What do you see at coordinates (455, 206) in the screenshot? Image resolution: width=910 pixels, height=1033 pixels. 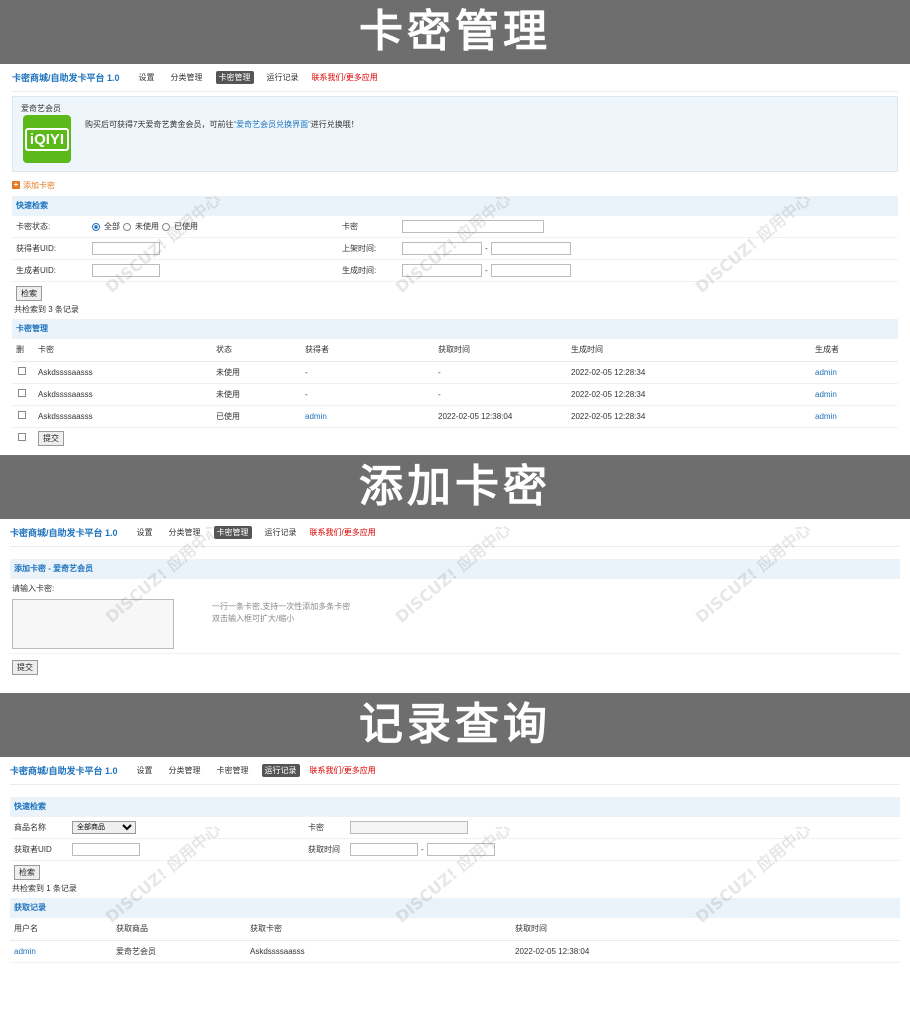 I see `search-section-title: 快速检索` at bounding box center [455, 206].